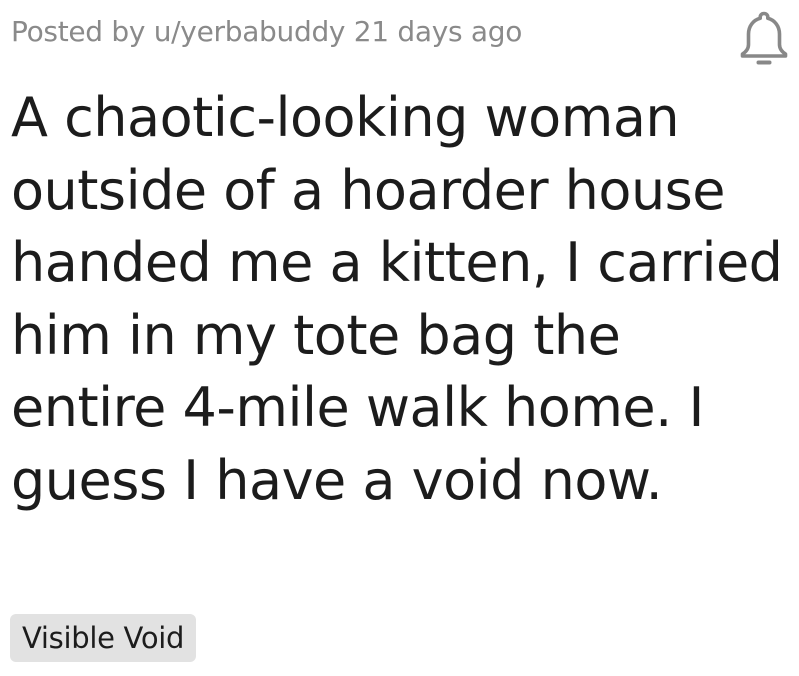 Image resolution: width=799 pixels, height=676 pixels. I want to click on post-meta: Posted by u/yerbabuddy 21 days ago, so click(267, 31).